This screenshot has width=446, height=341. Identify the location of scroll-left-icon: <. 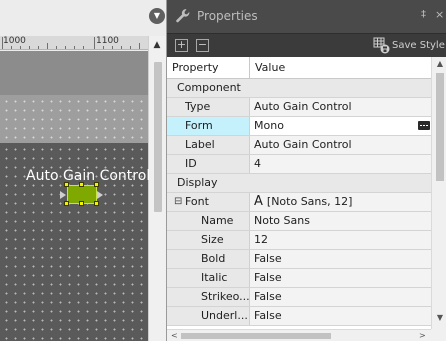
(174, 335).